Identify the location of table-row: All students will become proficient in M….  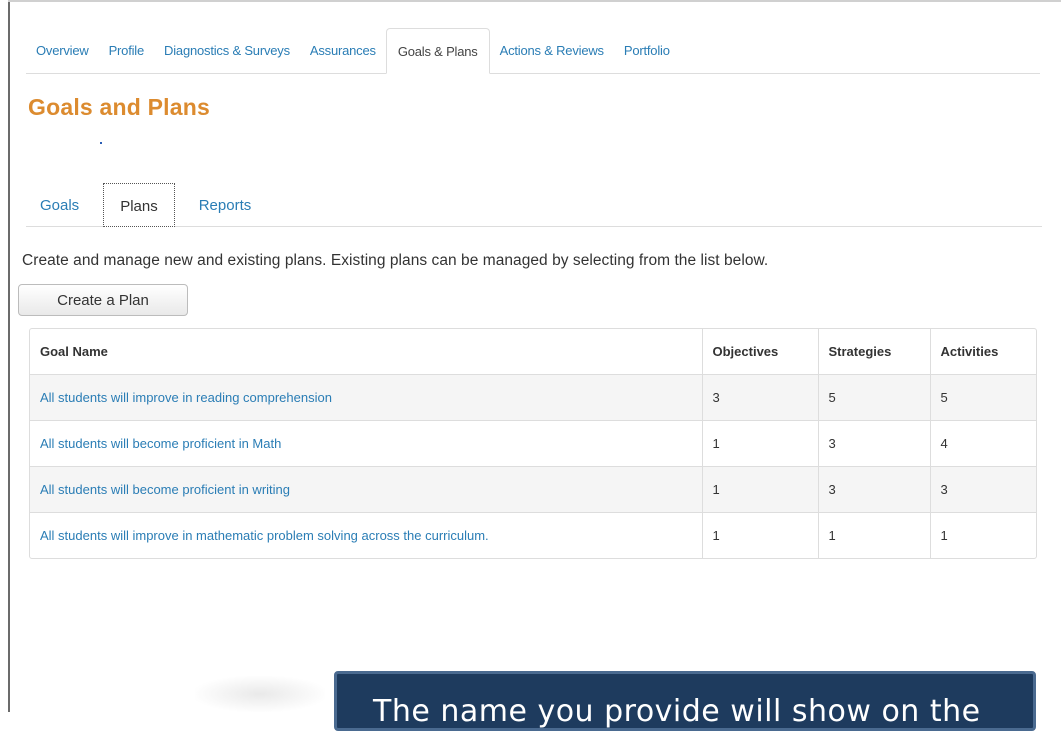
(533, 443).